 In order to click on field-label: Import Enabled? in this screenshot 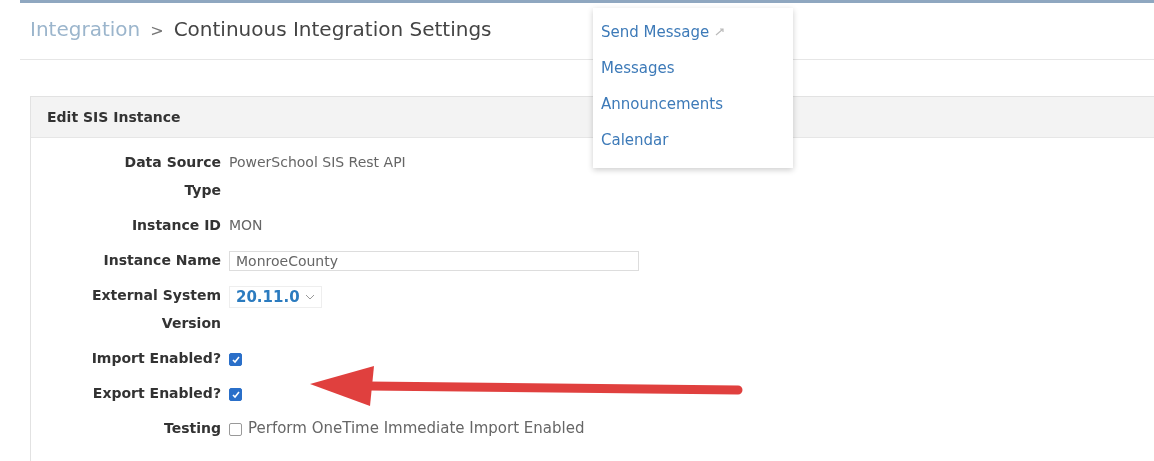, I will do `click(156, 358)`.